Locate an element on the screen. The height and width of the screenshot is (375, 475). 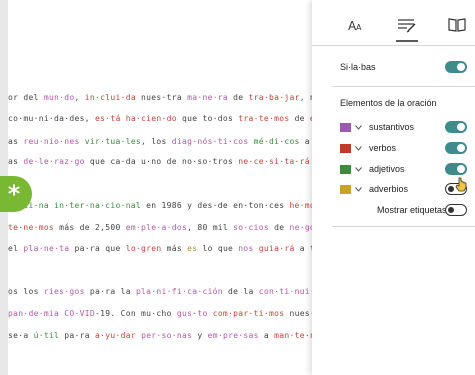
pos-toggle-sustantivos is located at coordinates (456, 127).